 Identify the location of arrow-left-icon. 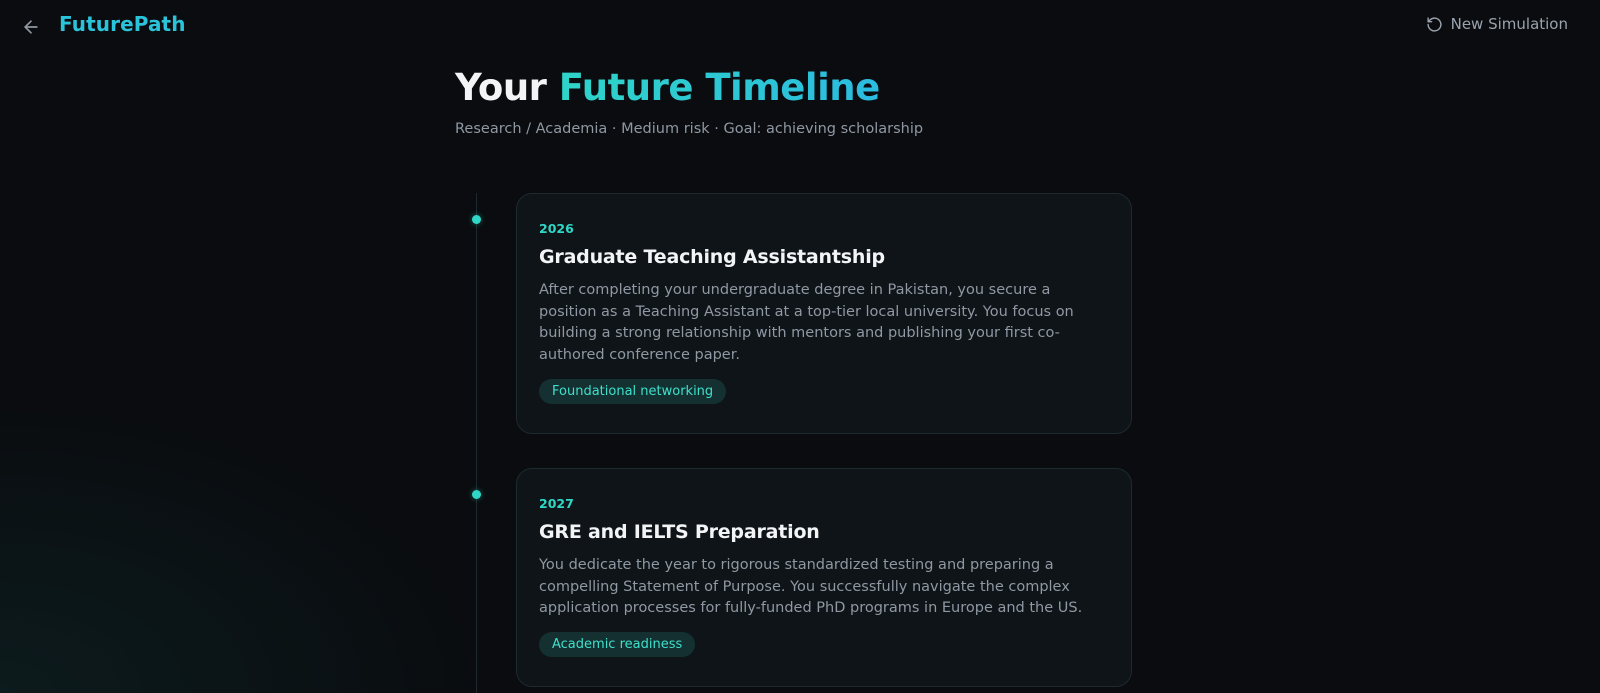
(31, 27).